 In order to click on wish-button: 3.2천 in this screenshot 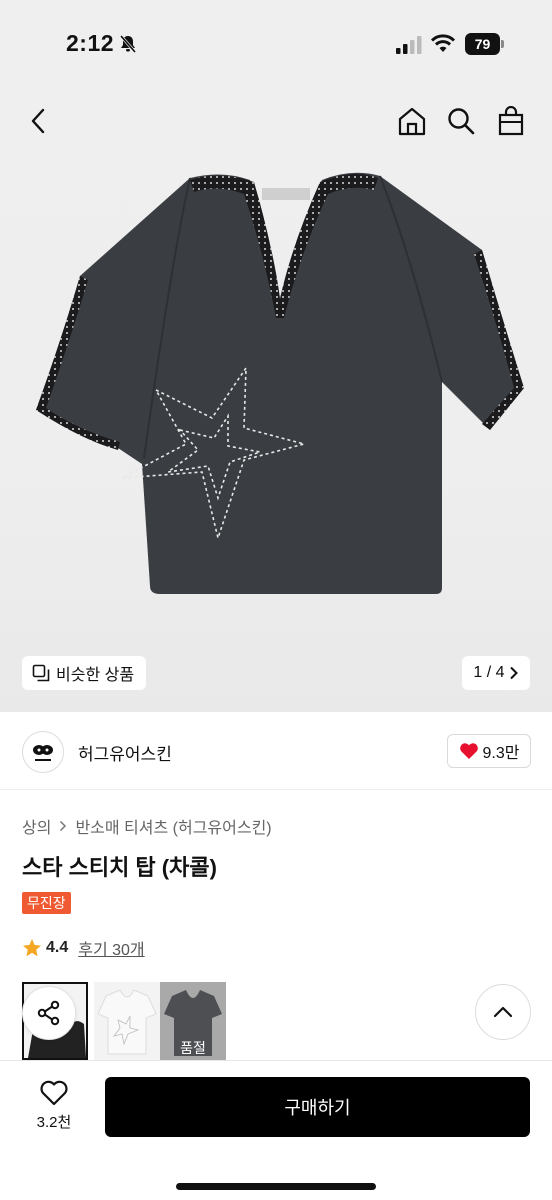, I will do `click(54, 1111)`.